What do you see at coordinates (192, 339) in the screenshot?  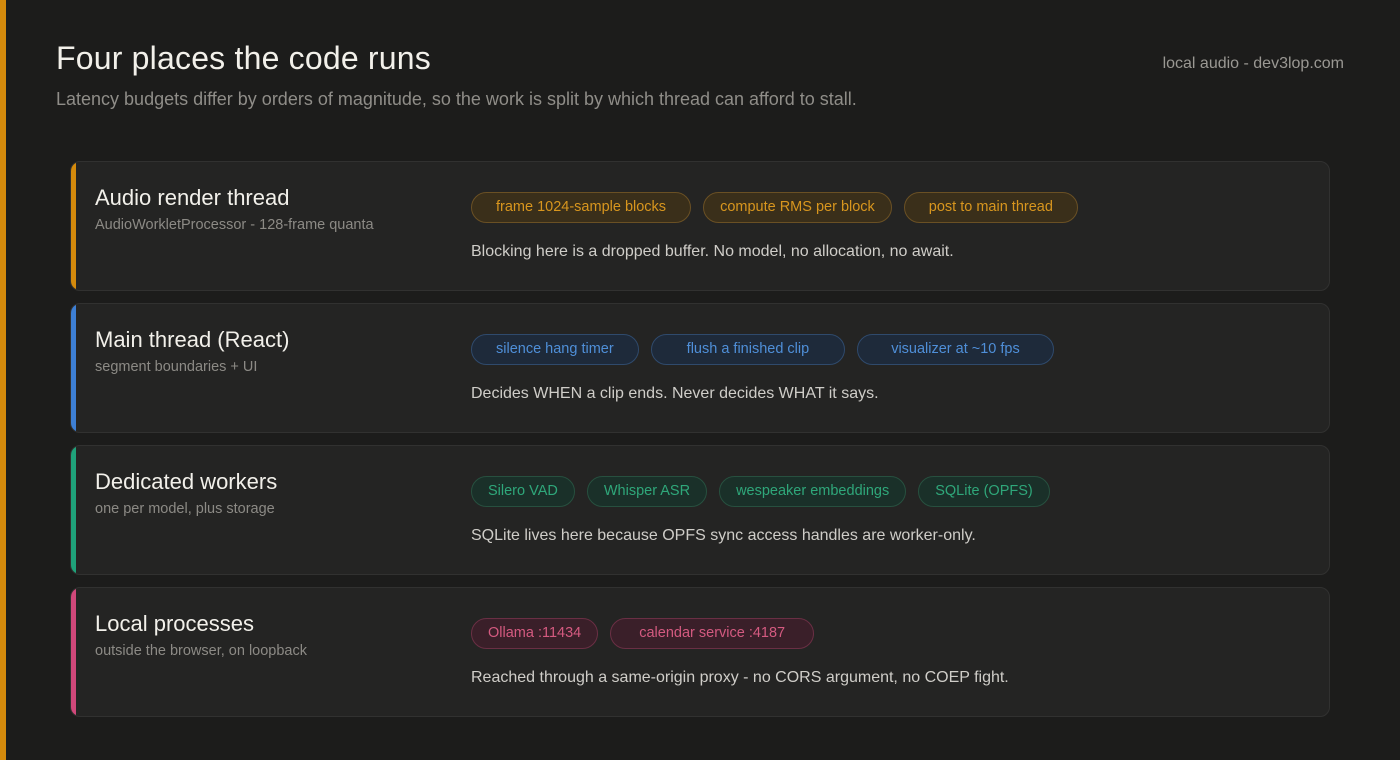 I see `row-title: Main thread (React)` at bounding box center [192, 339].